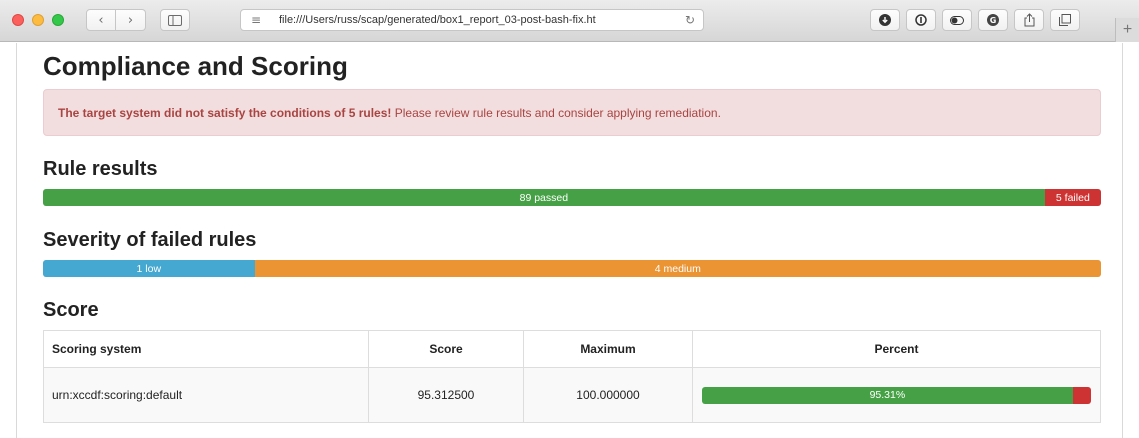  Describe the element at coordinates (677, 268) in the screenshot. I see `medium-severity-segment: 4 medium` at that location.